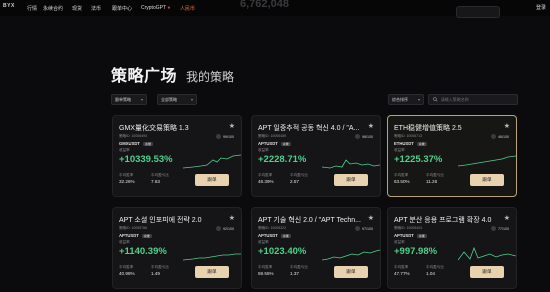 The image size is (550, 292). What do you see at coordinates (77, 8) in the screenshot?
I see `nav-item-spot: 现货` at bounding box center [77, 8].